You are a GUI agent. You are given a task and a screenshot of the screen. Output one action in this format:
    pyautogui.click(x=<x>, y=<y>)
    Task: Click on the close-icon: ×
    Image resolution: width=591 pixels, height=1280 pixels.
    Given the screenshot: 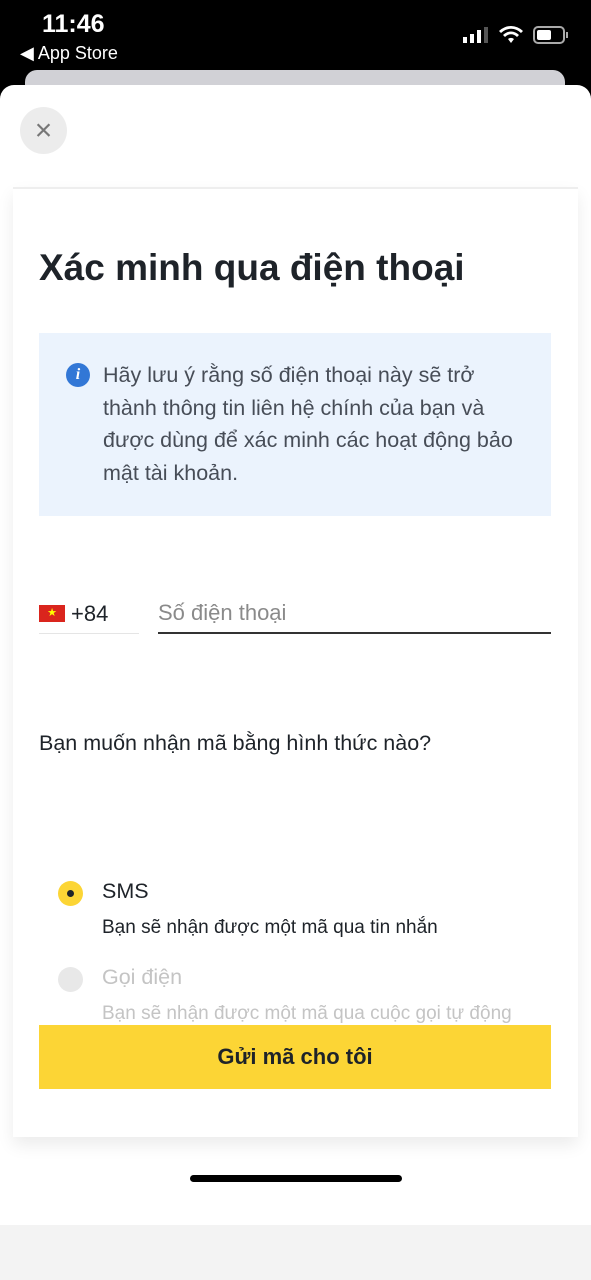 What is the action you would take?
    pyautogui.click(x=43, y=130)
    